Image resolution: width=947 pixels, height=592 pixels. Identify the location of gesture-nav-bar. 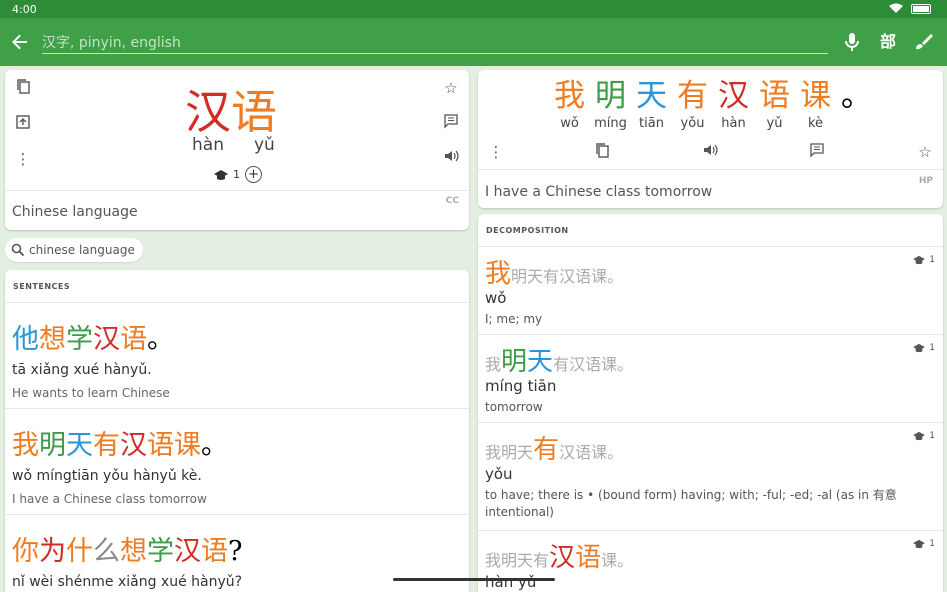
(474, 579).